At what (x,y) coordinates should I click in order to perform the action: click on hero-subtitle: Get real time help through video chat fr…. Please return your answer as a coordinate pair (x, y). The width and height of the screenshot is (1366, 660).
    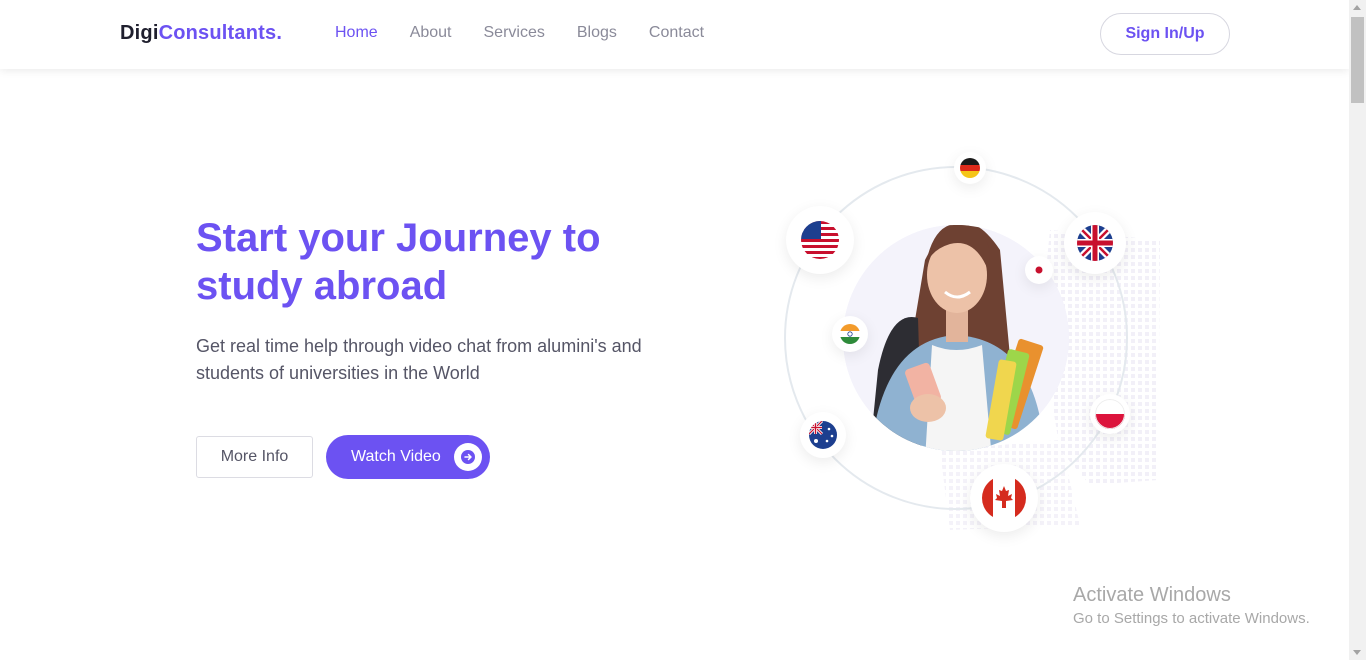
    Looking at the image, I should click on (419, 359).